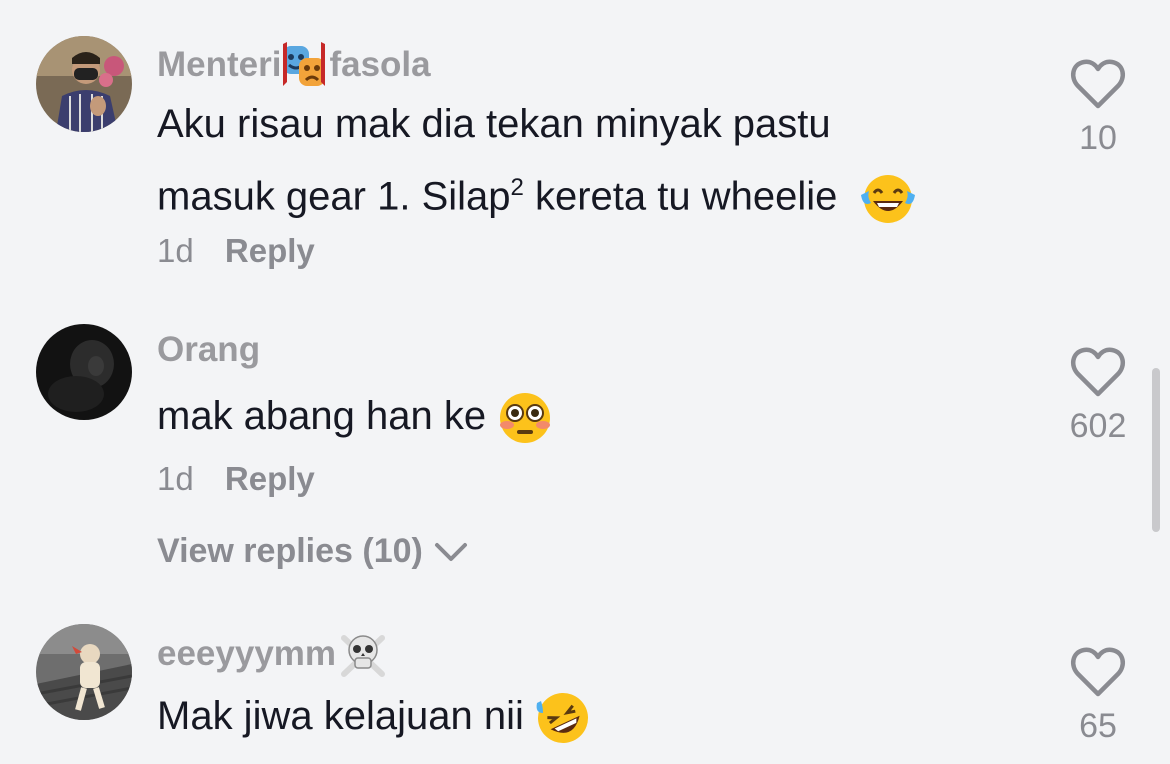 The height and width of the screenshot is (764, 1170). What do you see at coordinates (888, 199) in the screenshot?
I see `tears-of-joy-emoji-icon` at bounding box center [888, 199].